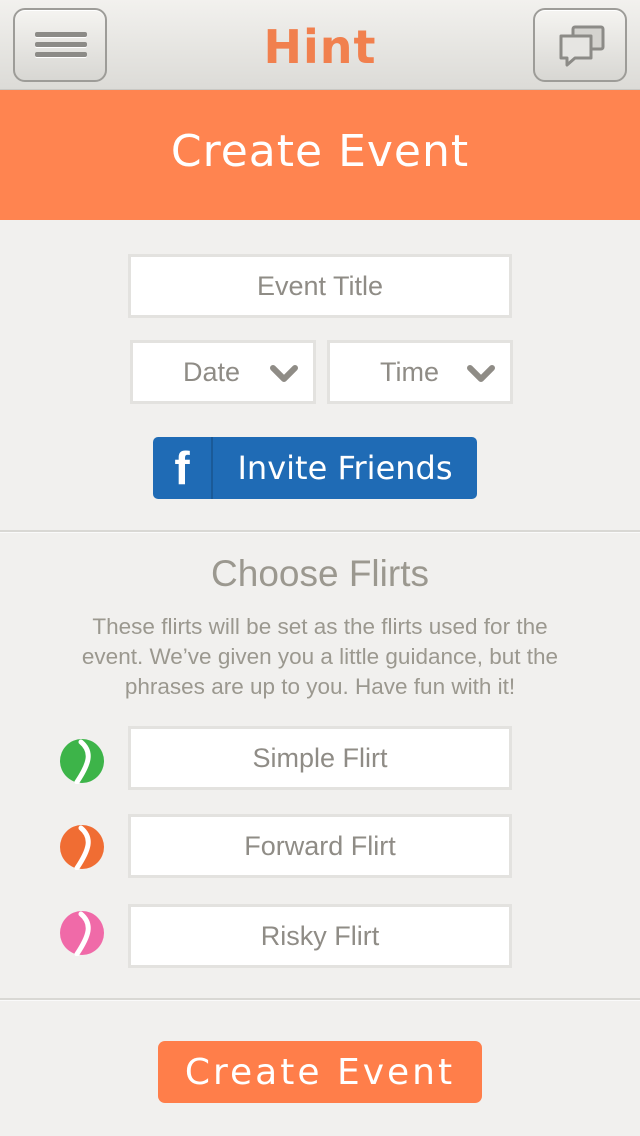 Image resolution: width=640 pixels, height=1136 pixels. Describe the element at coordinates (320, 151) in the screenshot. I see `page-title: Create Event` at that location.